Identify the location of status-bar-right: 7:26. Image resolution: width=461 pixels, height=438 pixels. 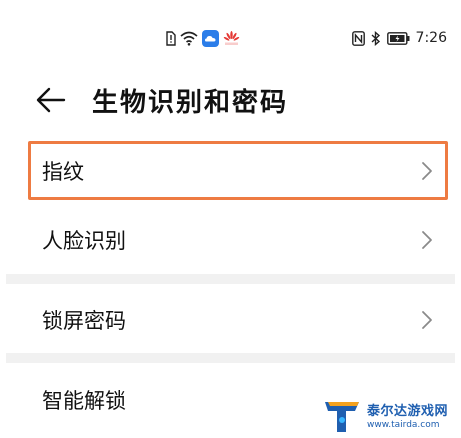
(399, 38).